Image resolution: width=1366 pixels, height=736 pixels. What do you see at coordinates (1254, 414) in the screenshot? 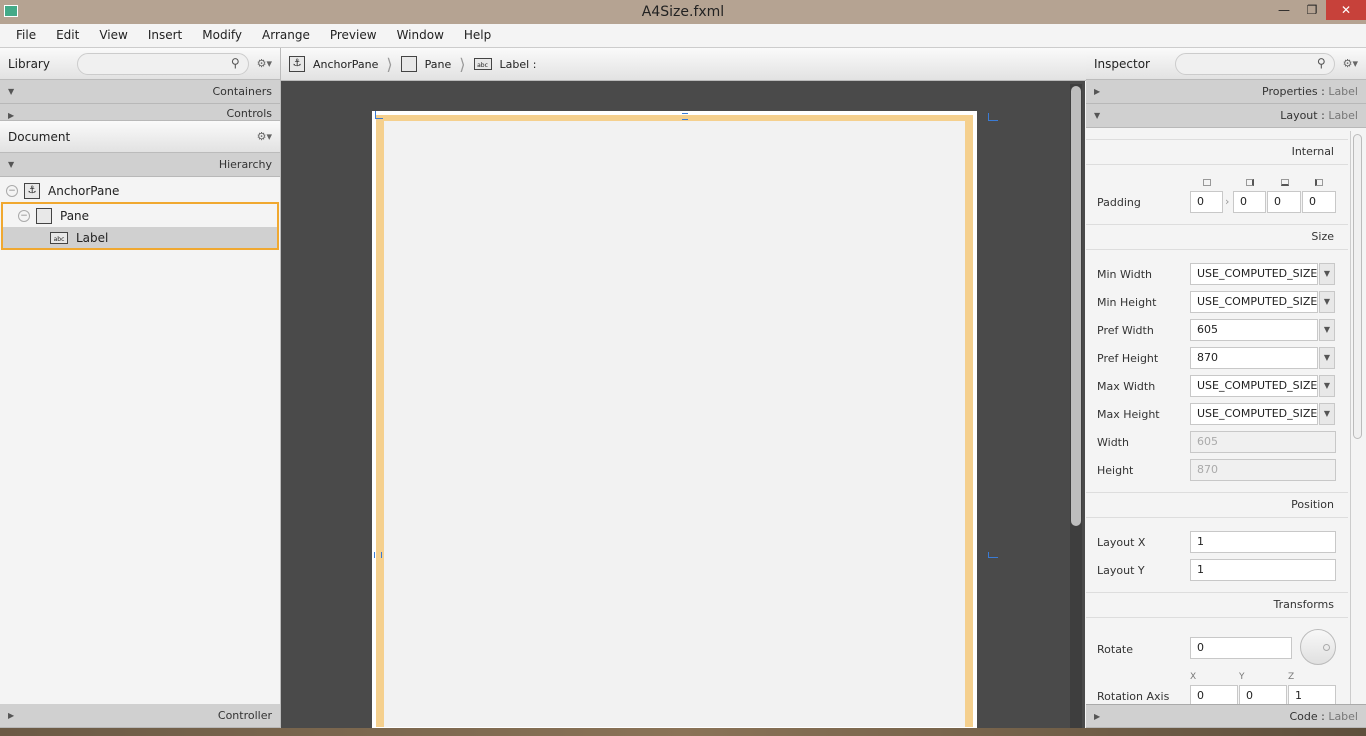
I see `max-height-field: USE_COMPUTED_SIZE` at bounding box center [1254, 414].